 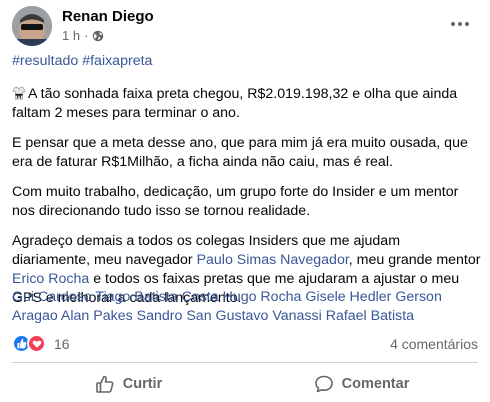 What do you see at coordinates (104, 384) in the screenshot?
I see `thumbs-up-icon` at bounding box center [104, 384].